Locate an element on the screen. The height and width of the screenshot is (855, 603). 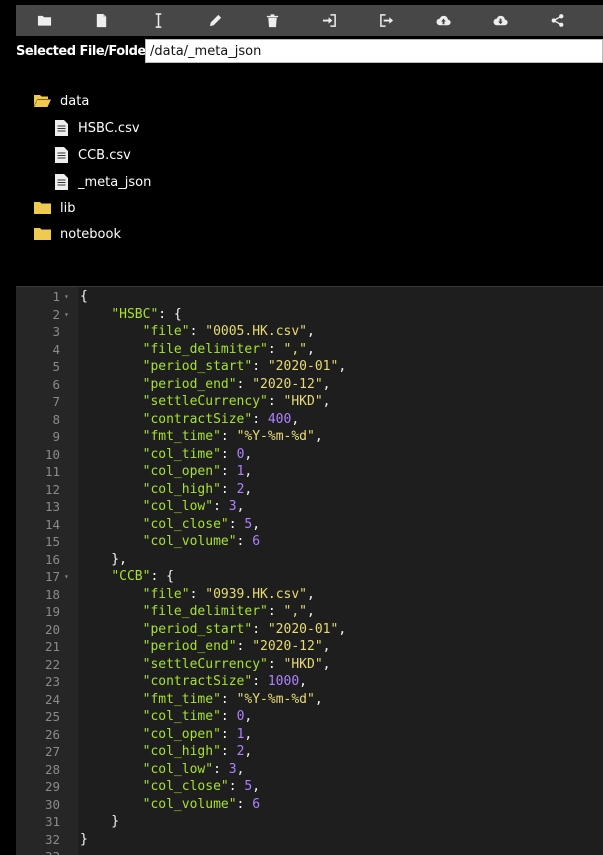
code-token-punc: } is located at coordinates (84, 839).